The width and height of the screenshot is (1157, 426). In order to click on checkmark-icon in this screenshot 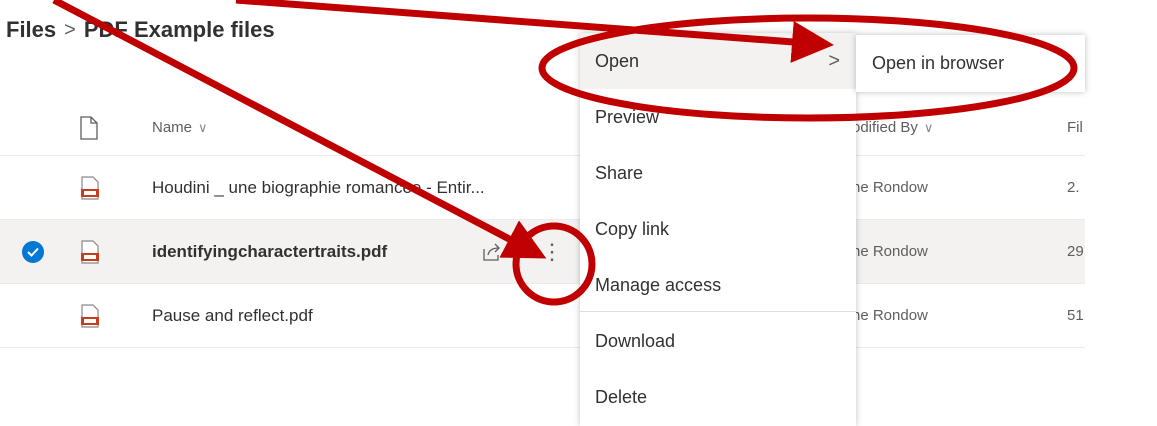, I will do `click(33, 251)`.